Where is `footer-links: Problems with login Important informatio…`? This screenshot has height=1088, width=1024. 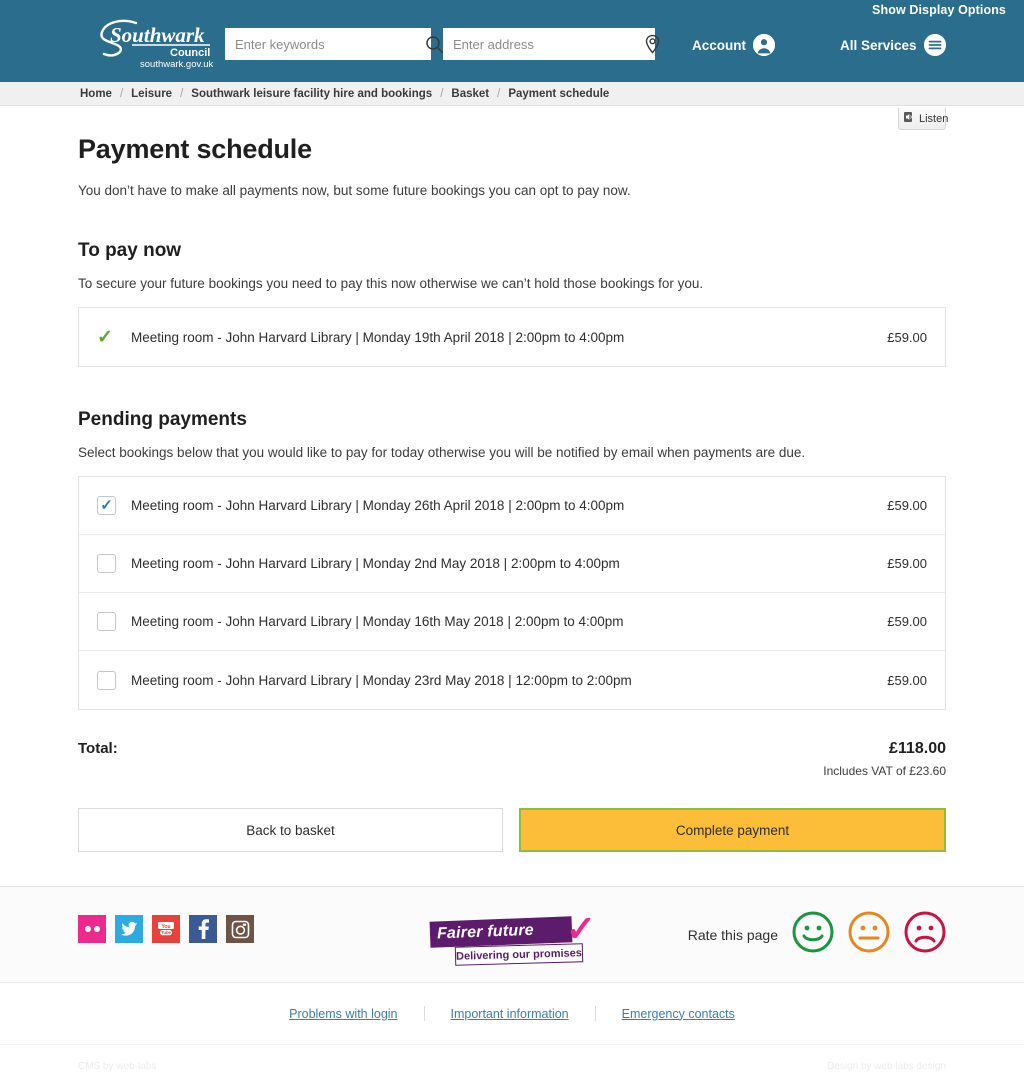
footer-links: Problems with login Important informatio… is located at coordinates (512, 1013).